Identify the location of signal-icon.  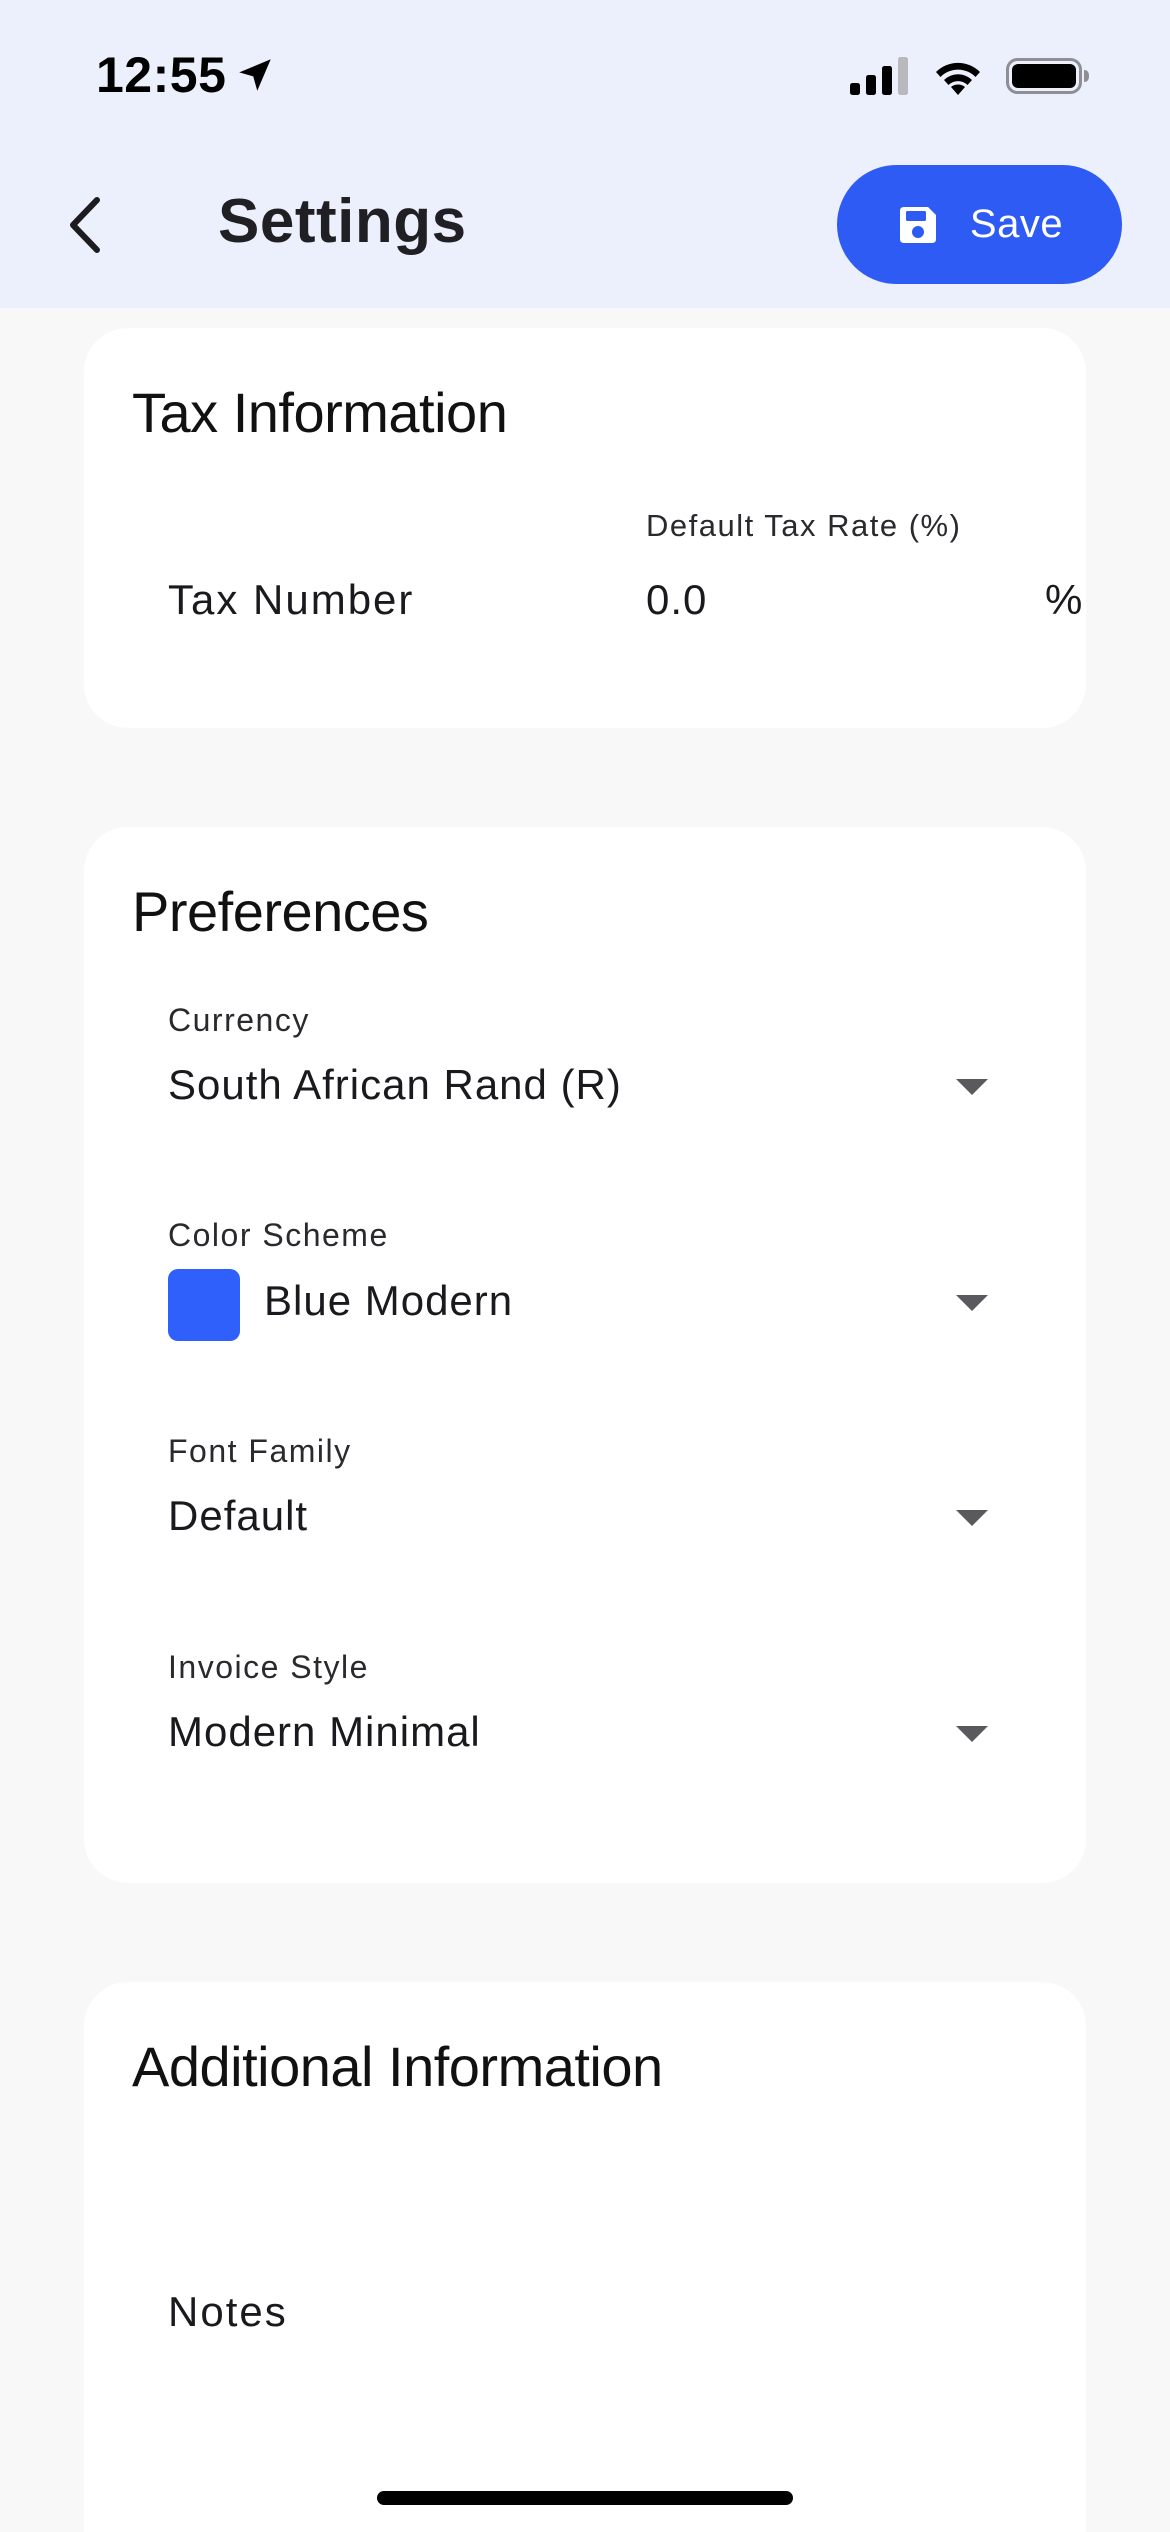
(879, 76).